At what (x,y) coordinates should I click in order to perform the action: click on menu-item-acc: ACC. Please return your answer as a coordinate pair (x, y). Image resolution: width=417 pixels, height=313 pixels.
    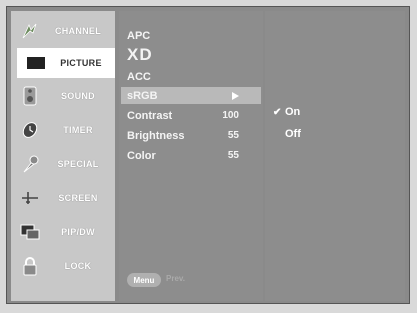
    Looking at the image, I should click on (192, 76).